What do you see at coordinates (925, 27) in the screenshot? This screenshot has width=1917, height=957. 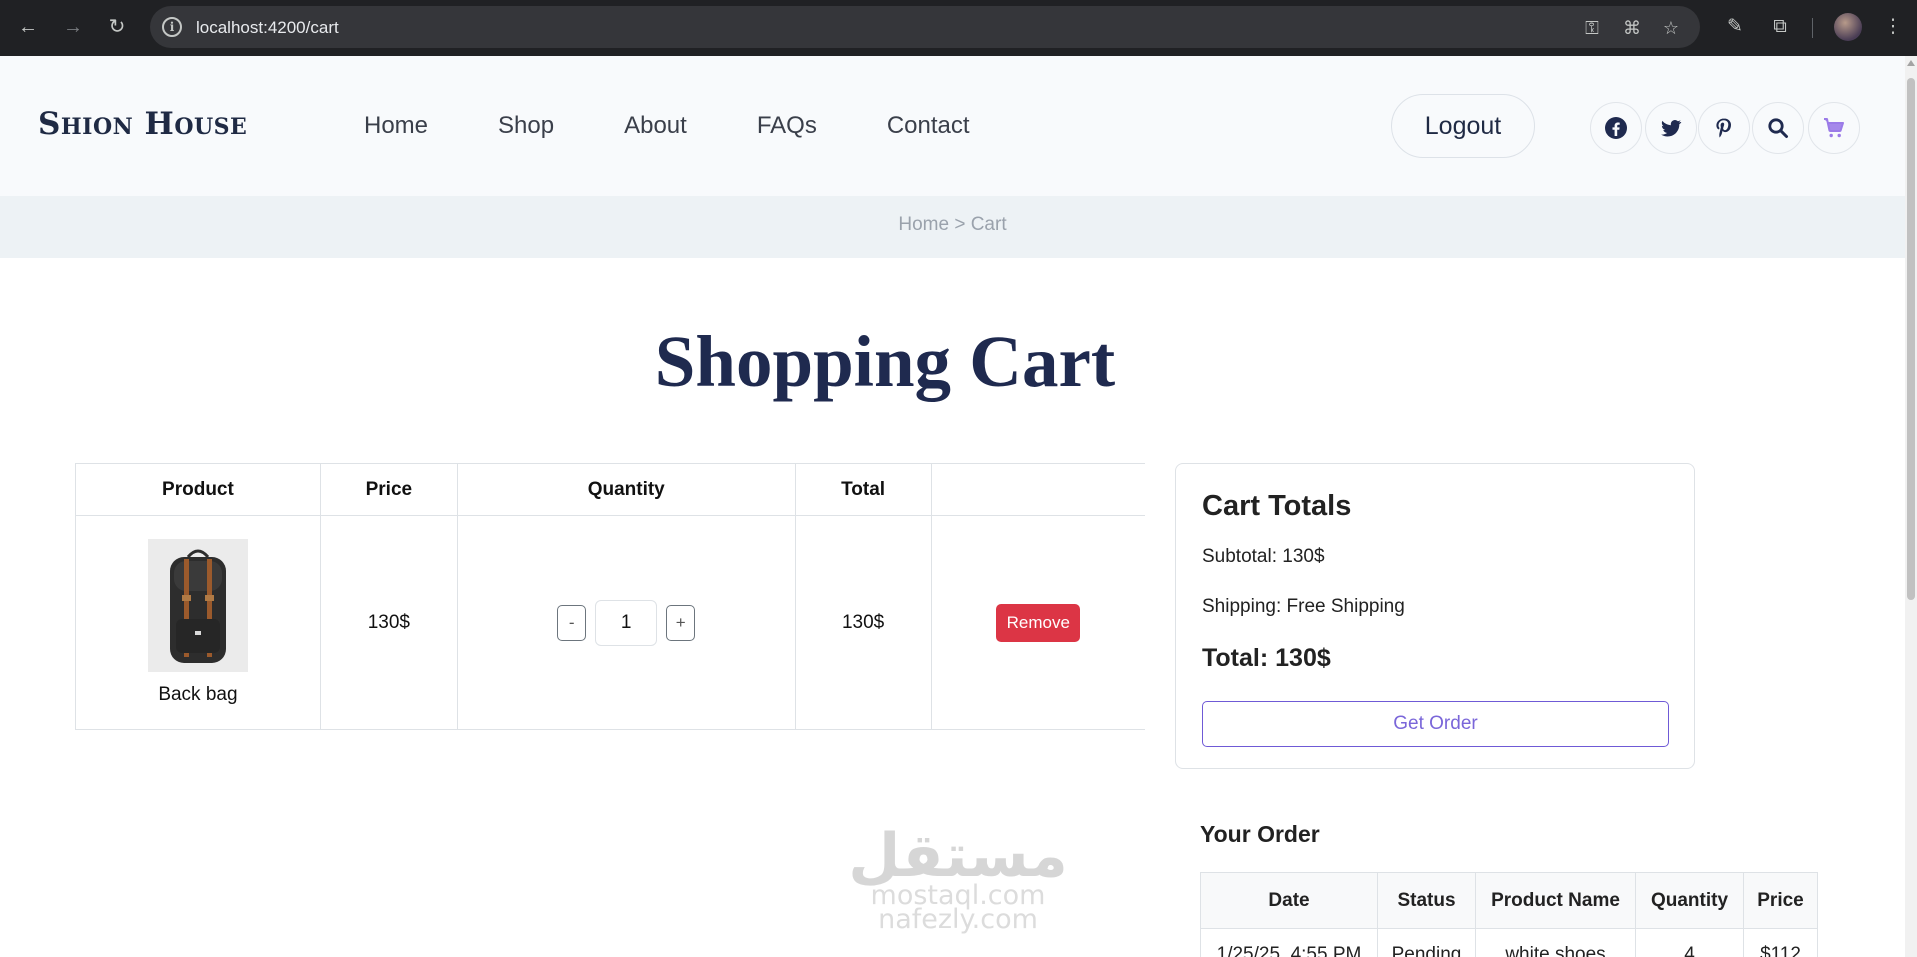 I see `address-bar: i localhost:4200/cart ⚿ ⌘ ☆` at bounding box center [925, 27].